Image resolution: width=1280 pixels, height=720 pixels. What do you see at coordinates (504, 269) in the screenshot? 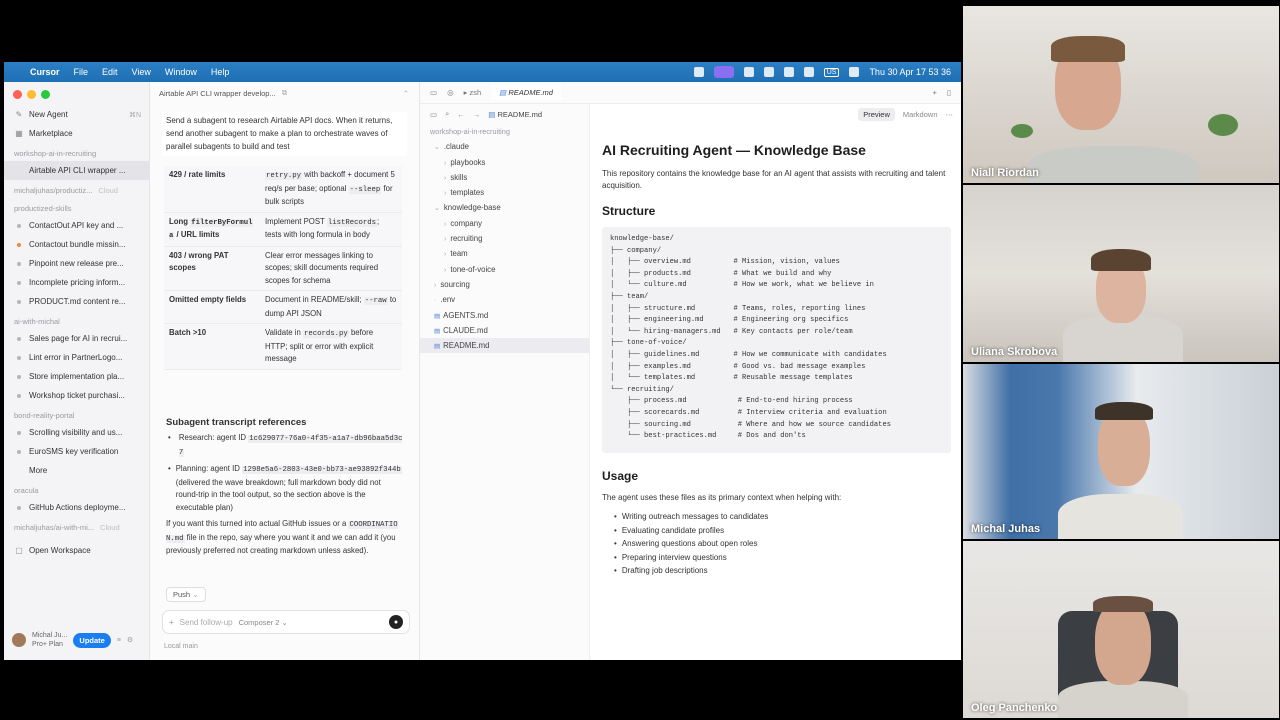
I see `tree-item: › tone-of-voice` at bounding box center [504, 269].